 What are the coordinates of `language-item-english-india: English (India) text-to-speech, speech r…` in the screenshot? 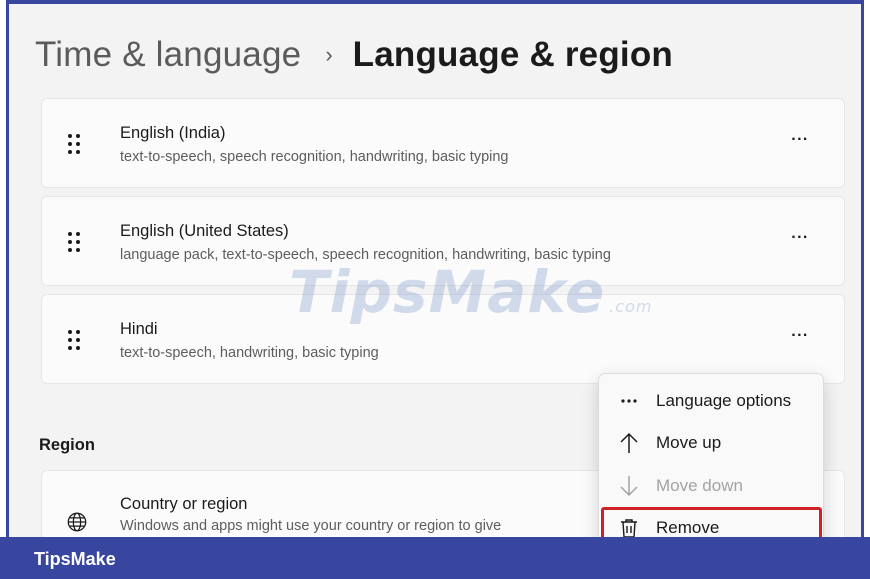 It's located at (443, 143).